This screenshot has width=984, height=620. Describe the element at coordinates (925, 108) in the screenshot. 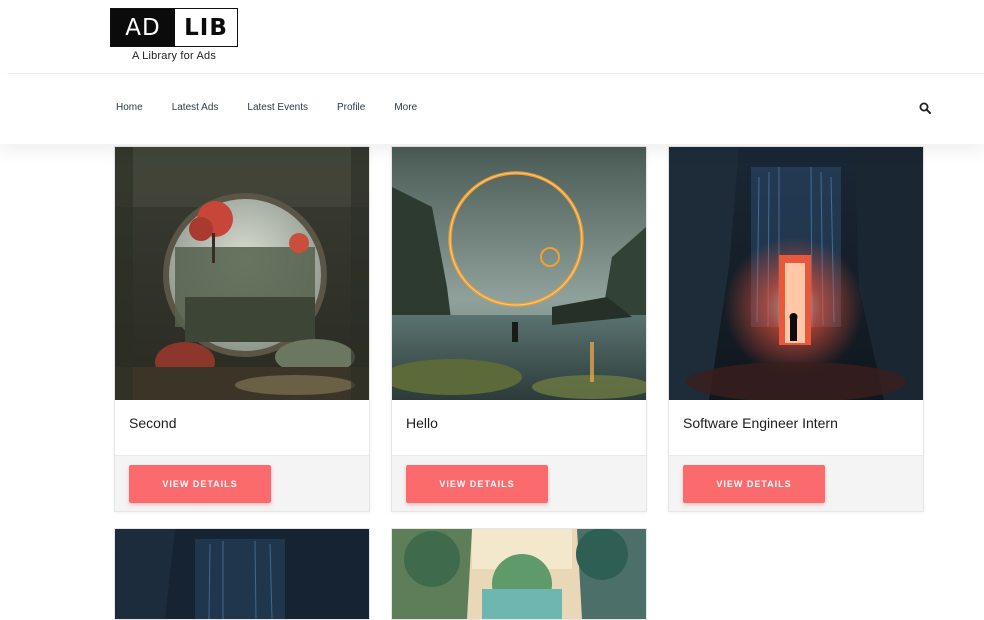

I see `search-icon` at that location.